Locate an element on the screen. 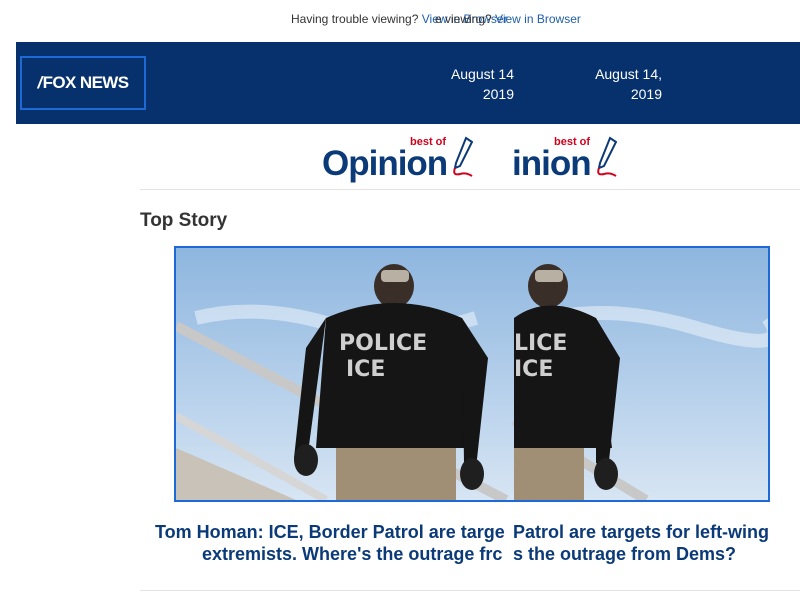 This screenshot has width=800, height=600. jacket-text-ice: ICE is located at coordinates (365, 369).